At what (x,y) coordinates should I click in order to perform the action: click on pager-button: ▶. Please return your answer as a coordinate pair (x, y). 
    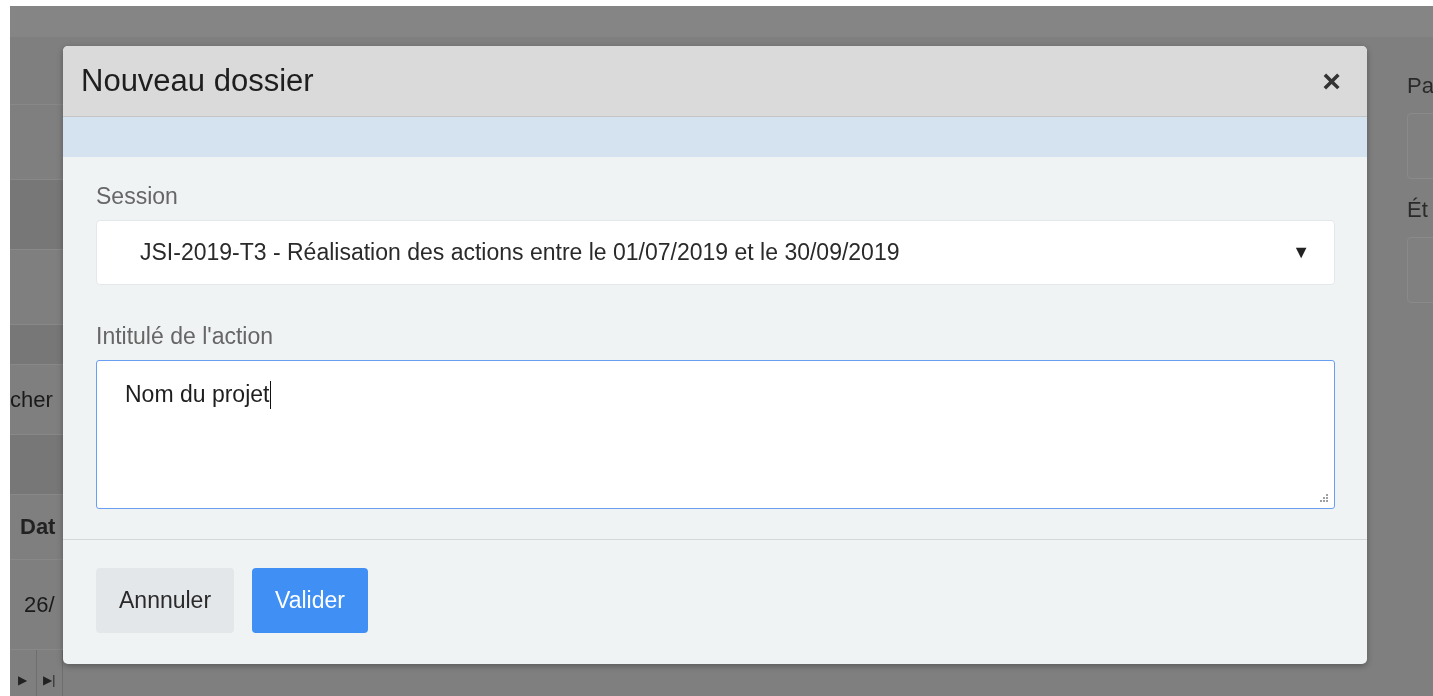
    Looking at the image, I should click on (23, 673).